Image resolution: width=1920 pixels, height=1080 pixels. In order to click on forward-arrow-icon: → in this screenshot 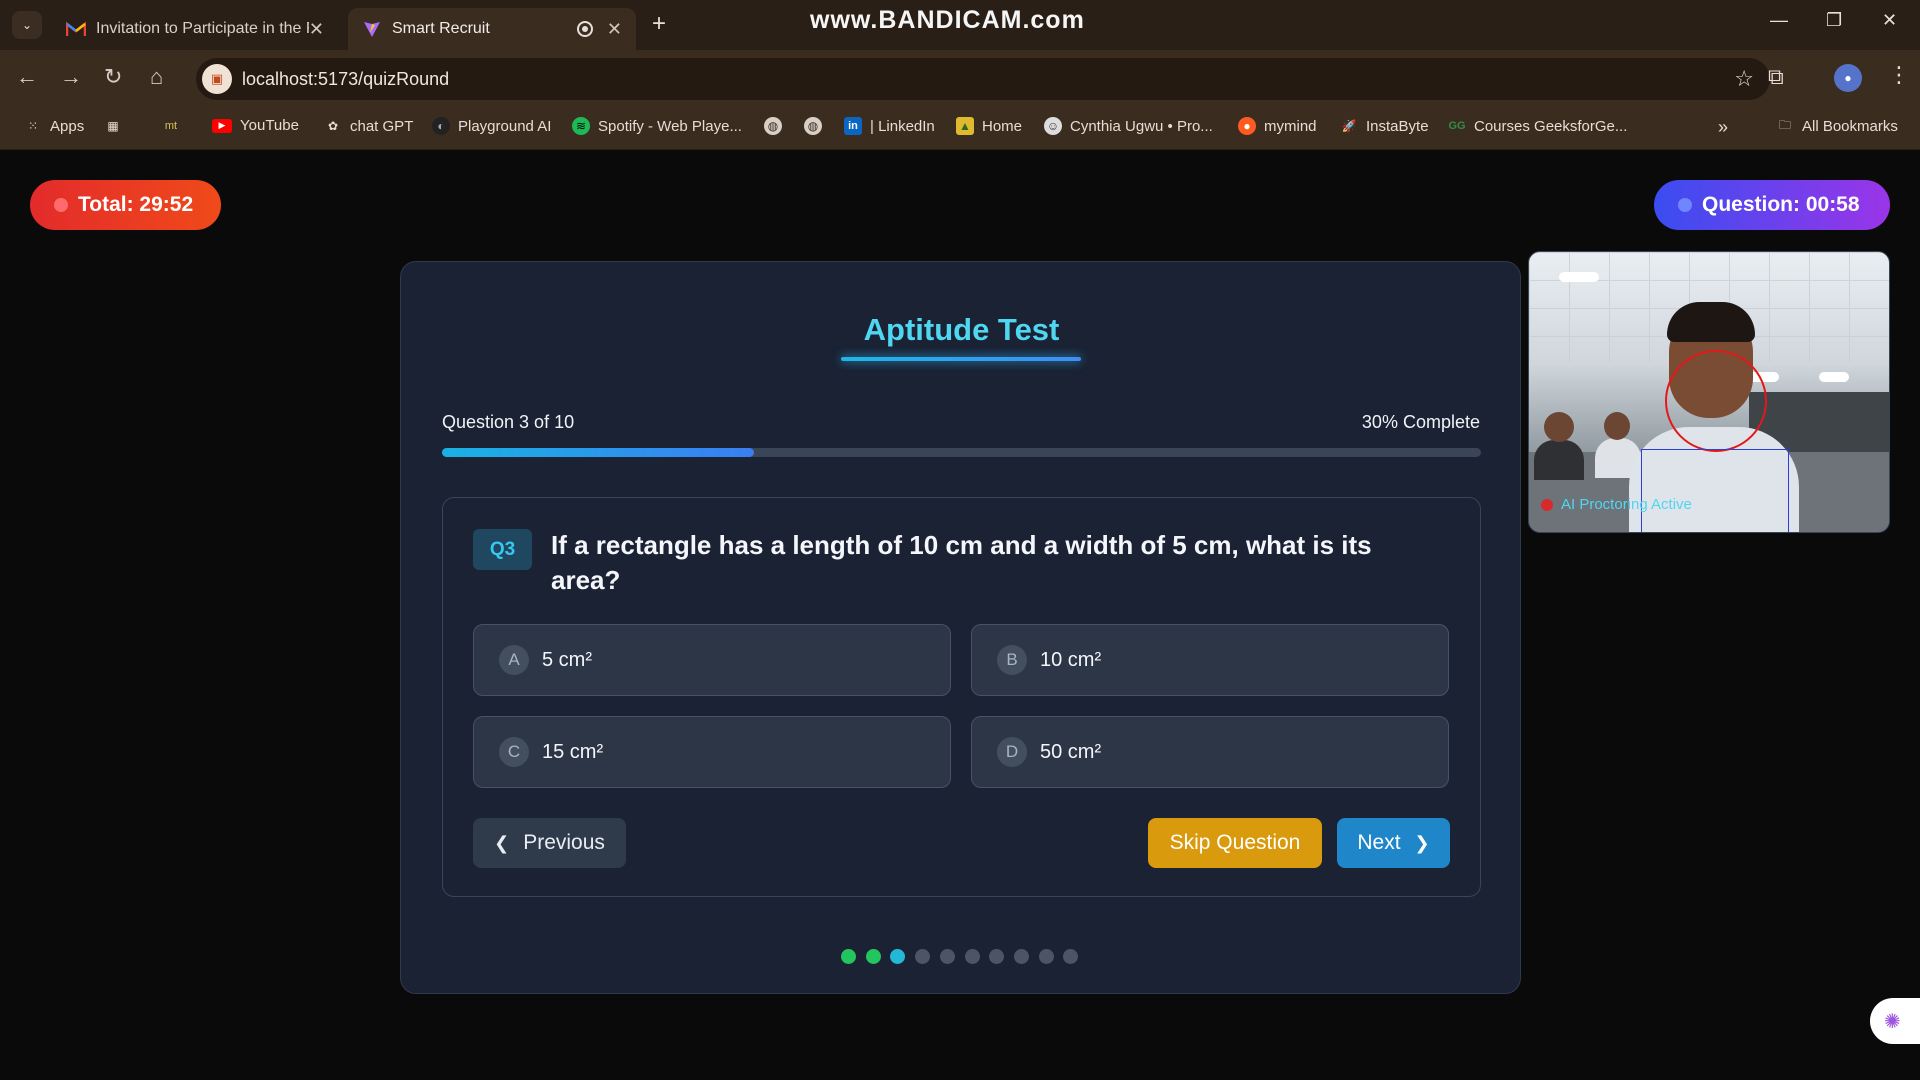, I will do `click(71, 77)`.